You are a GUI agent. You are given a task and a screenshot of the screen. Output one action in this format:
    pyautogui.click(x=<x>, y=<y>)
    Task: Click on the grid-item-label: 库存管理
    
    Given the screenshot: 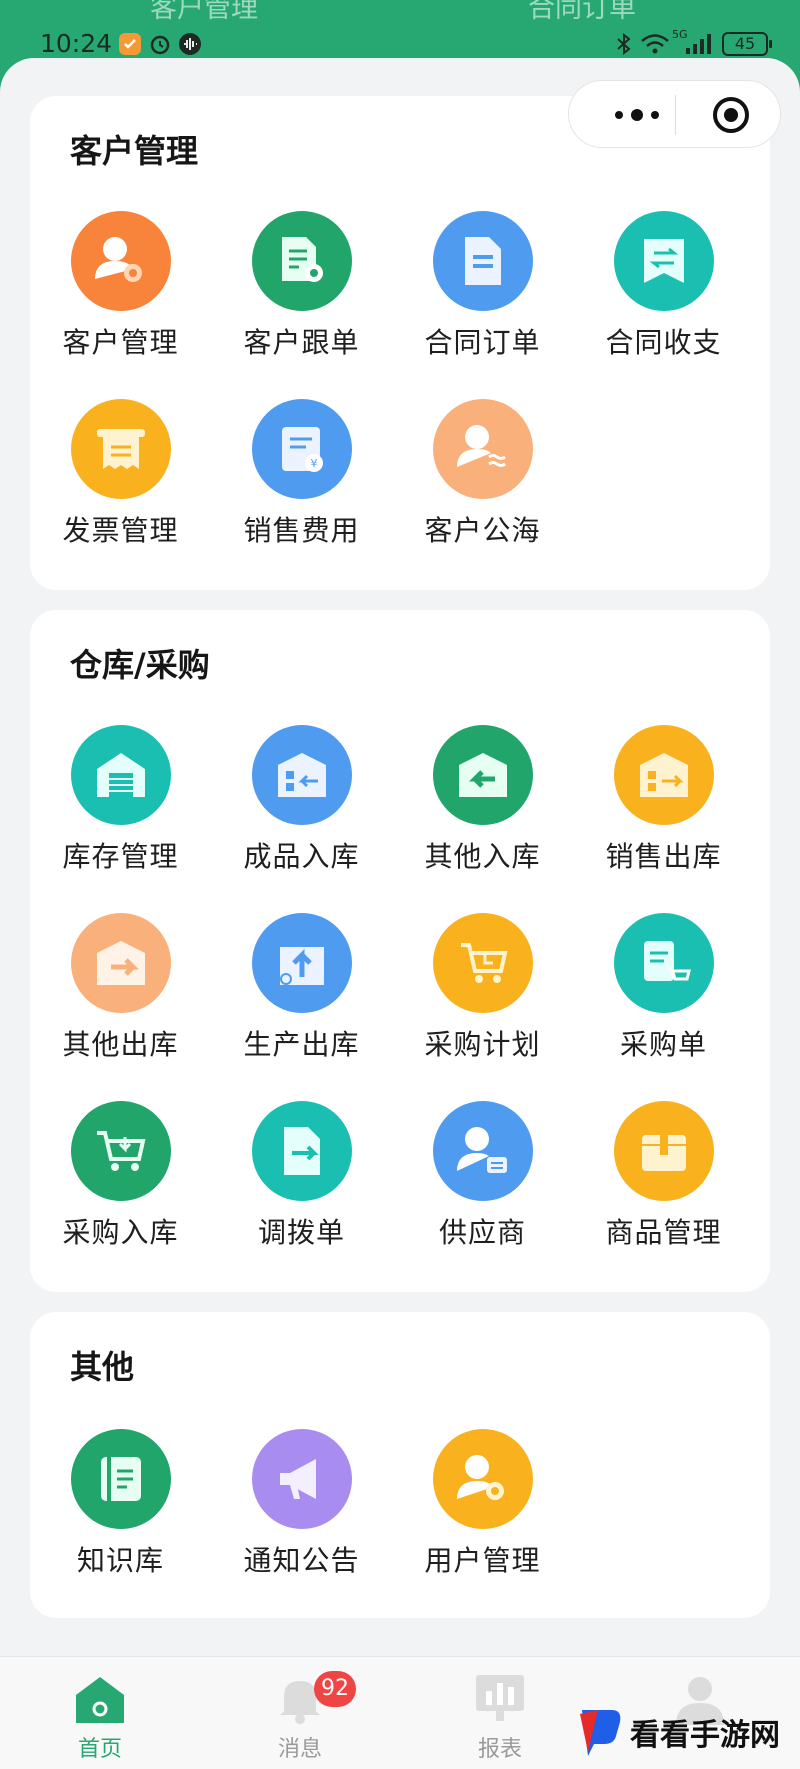 What is the action you would take?
    pyautogui.click(x=120, y=856)
    